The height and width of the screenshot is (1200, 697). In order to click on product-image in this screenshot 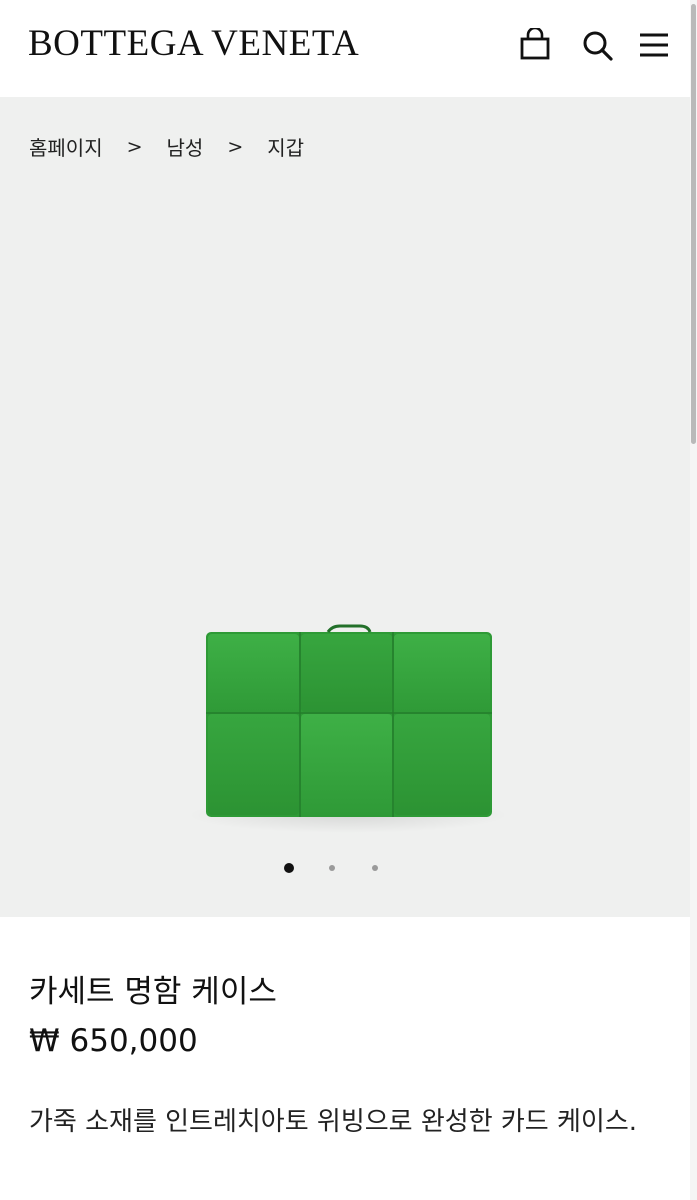, I will do `click(348, 725)`.